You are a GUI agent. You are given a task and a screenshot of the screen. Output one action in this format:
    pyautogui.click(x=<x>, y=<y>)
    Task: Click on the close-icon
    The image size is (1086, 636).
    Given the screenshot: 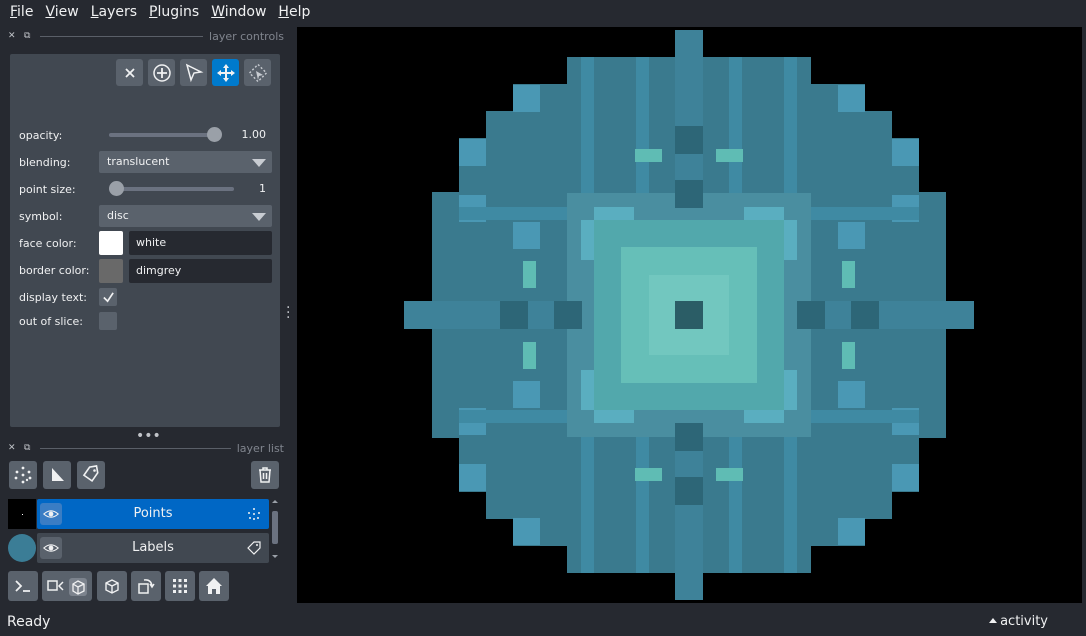 What is the action you would take?
    pyautogui.click(x=129, y=72)
    